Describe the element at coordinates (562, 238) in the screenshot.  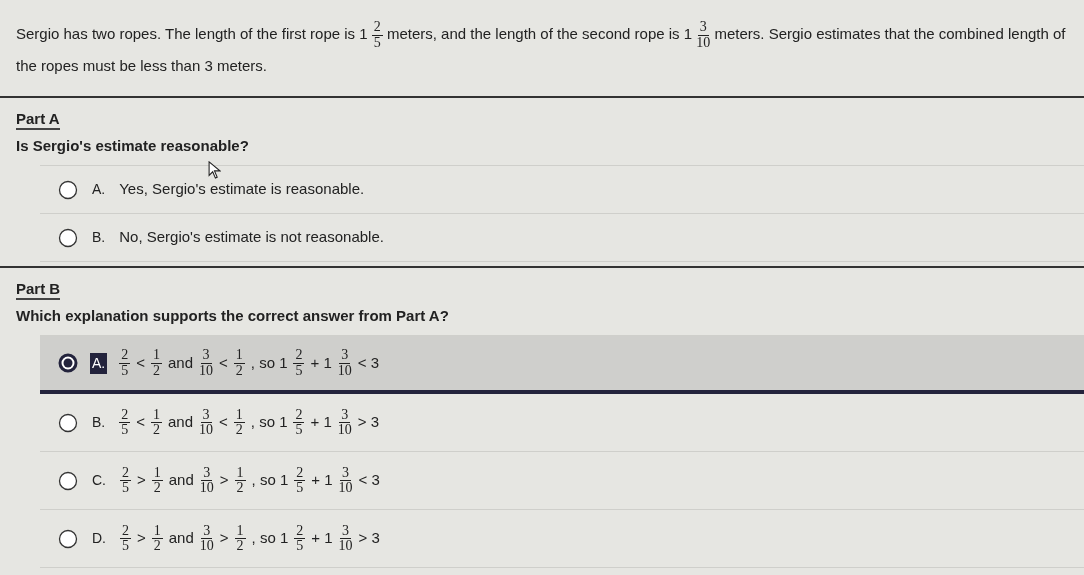
I see `answer-option: B. No, Sergio's estimate is not reasonable.` at that location.